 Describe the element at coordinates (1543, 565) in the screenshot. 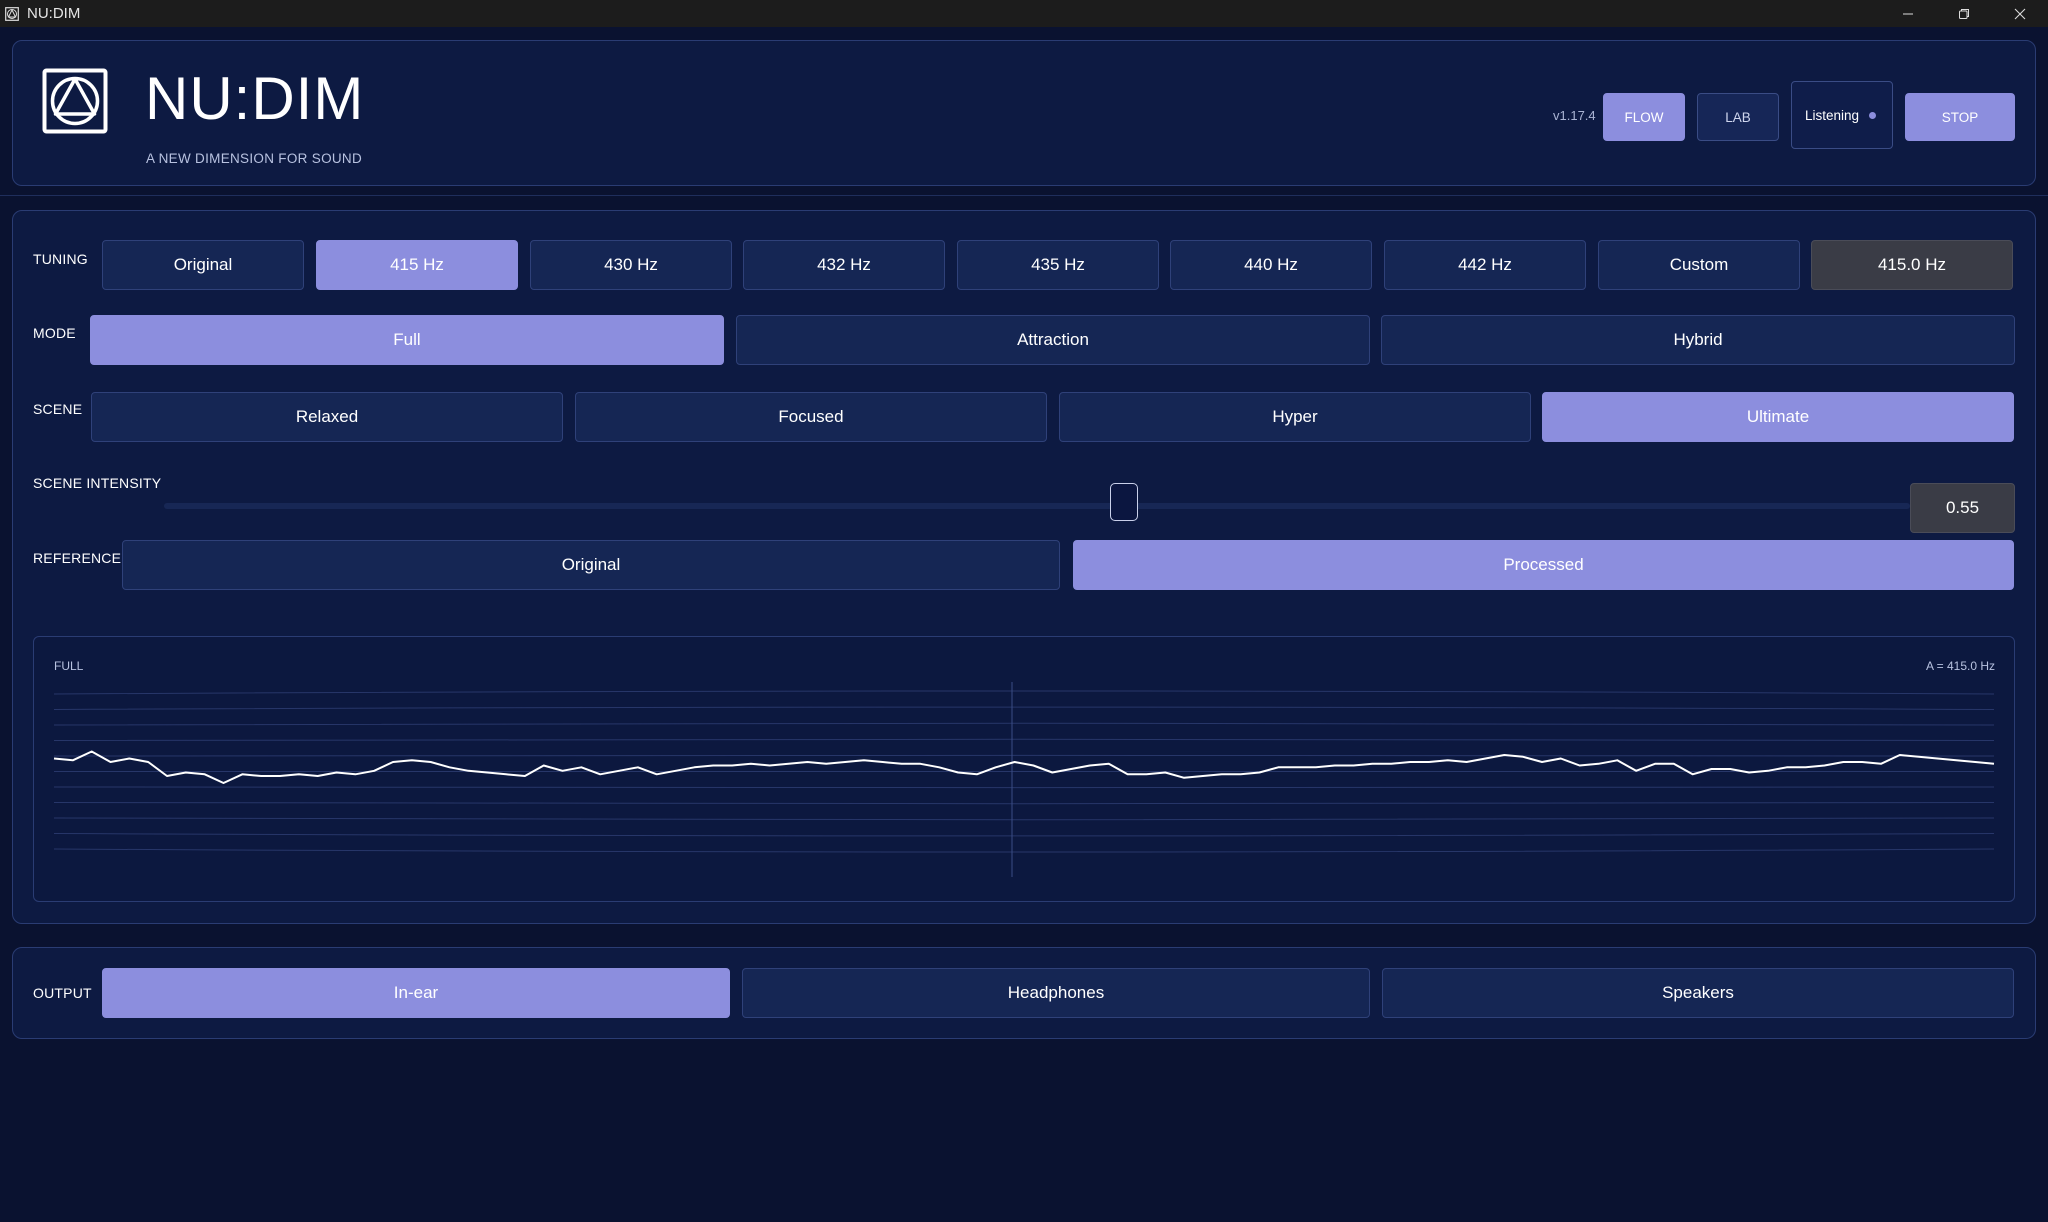

I see `reference-processed-button: Processed` at that location.